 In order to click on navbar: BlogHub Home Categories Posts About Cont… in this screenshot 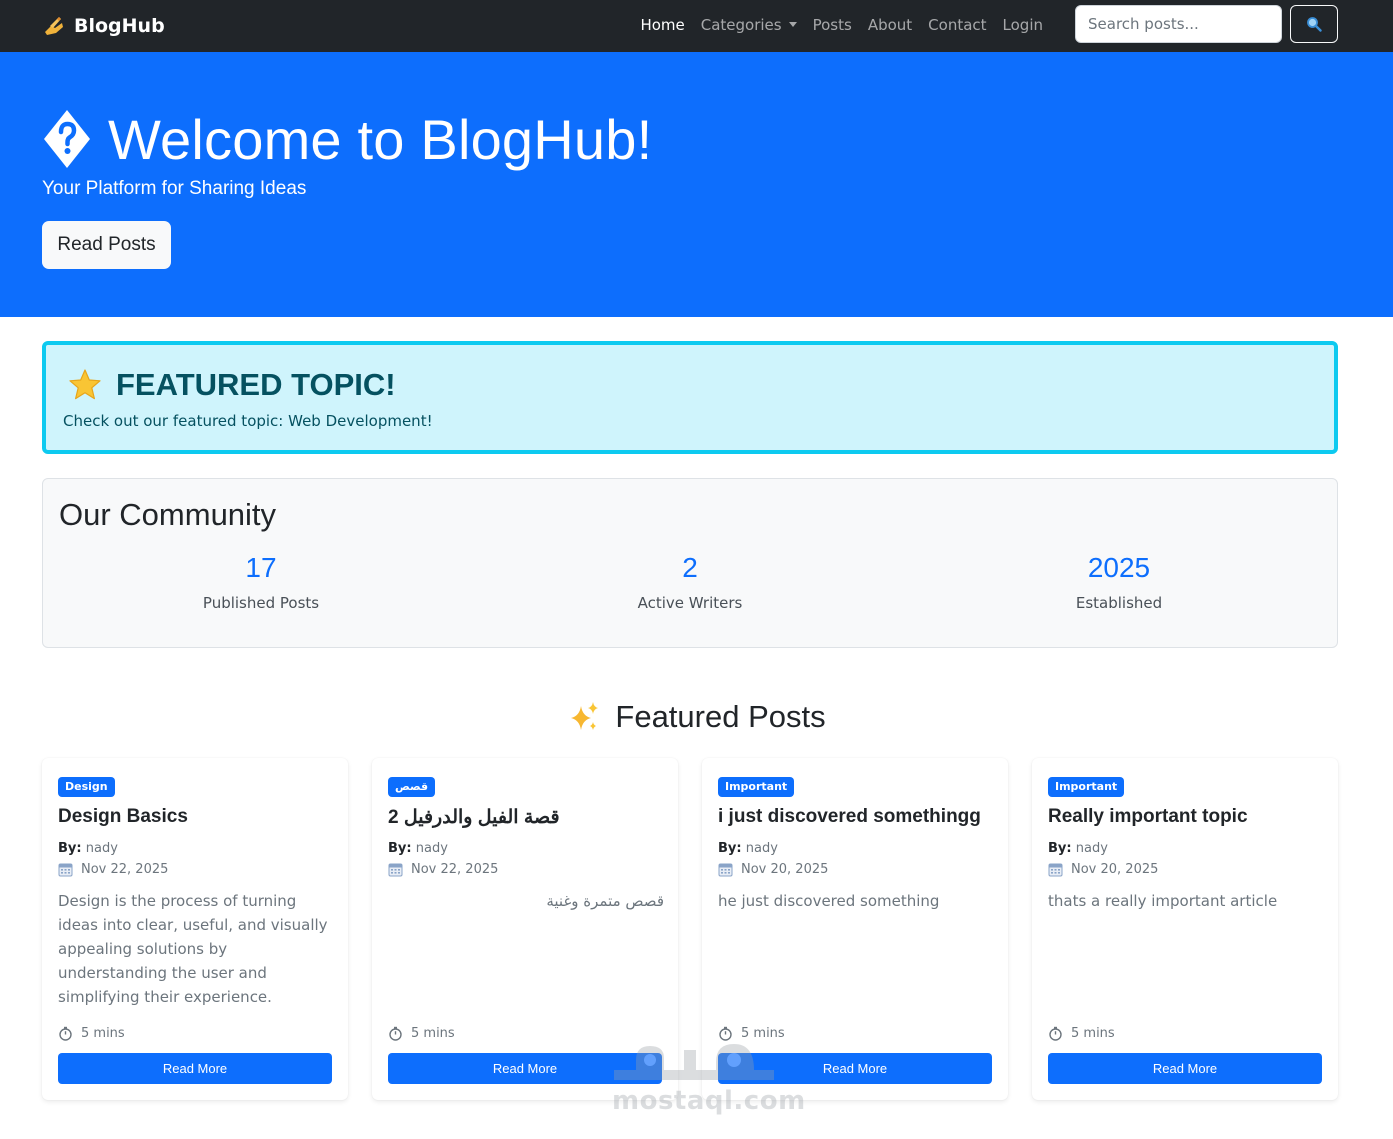, I will do `click(696, 26)`.